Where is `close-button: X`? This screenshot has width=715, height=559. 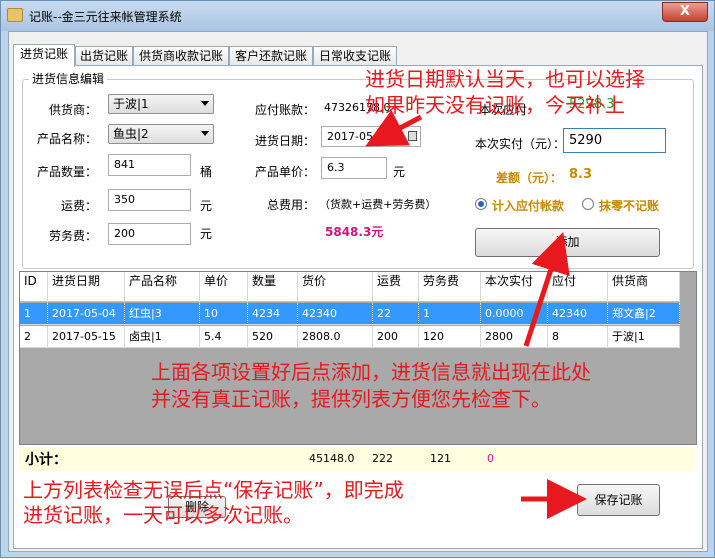 close-button: X is located at coordinates (685, 12).